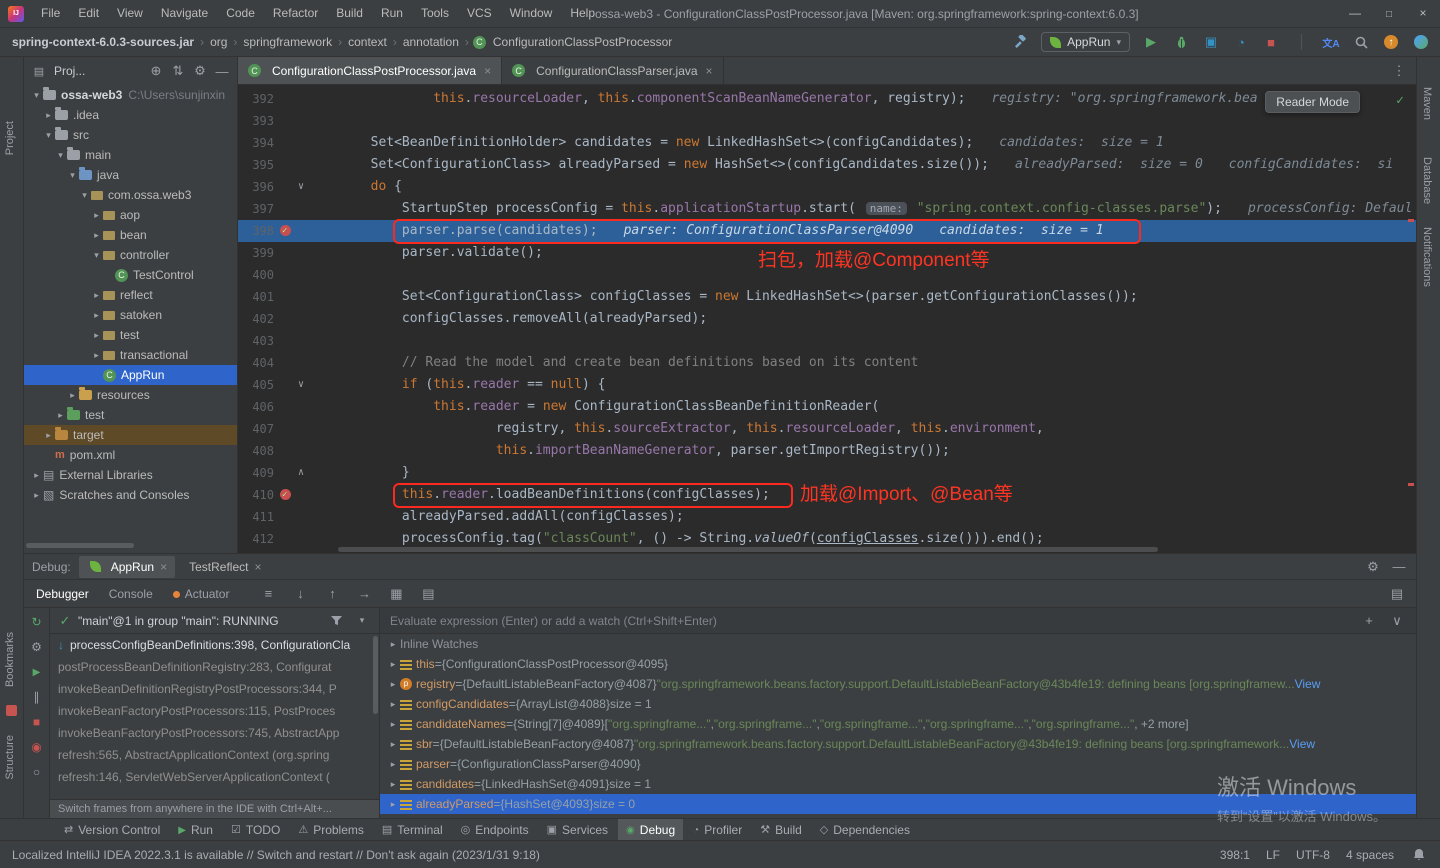 The image size is (1440, 868). What do you see at coordinates (898, 644) in the screenshot?
I see `watches-group: ▸ Inline Watches` at bounding box center [898, 644].